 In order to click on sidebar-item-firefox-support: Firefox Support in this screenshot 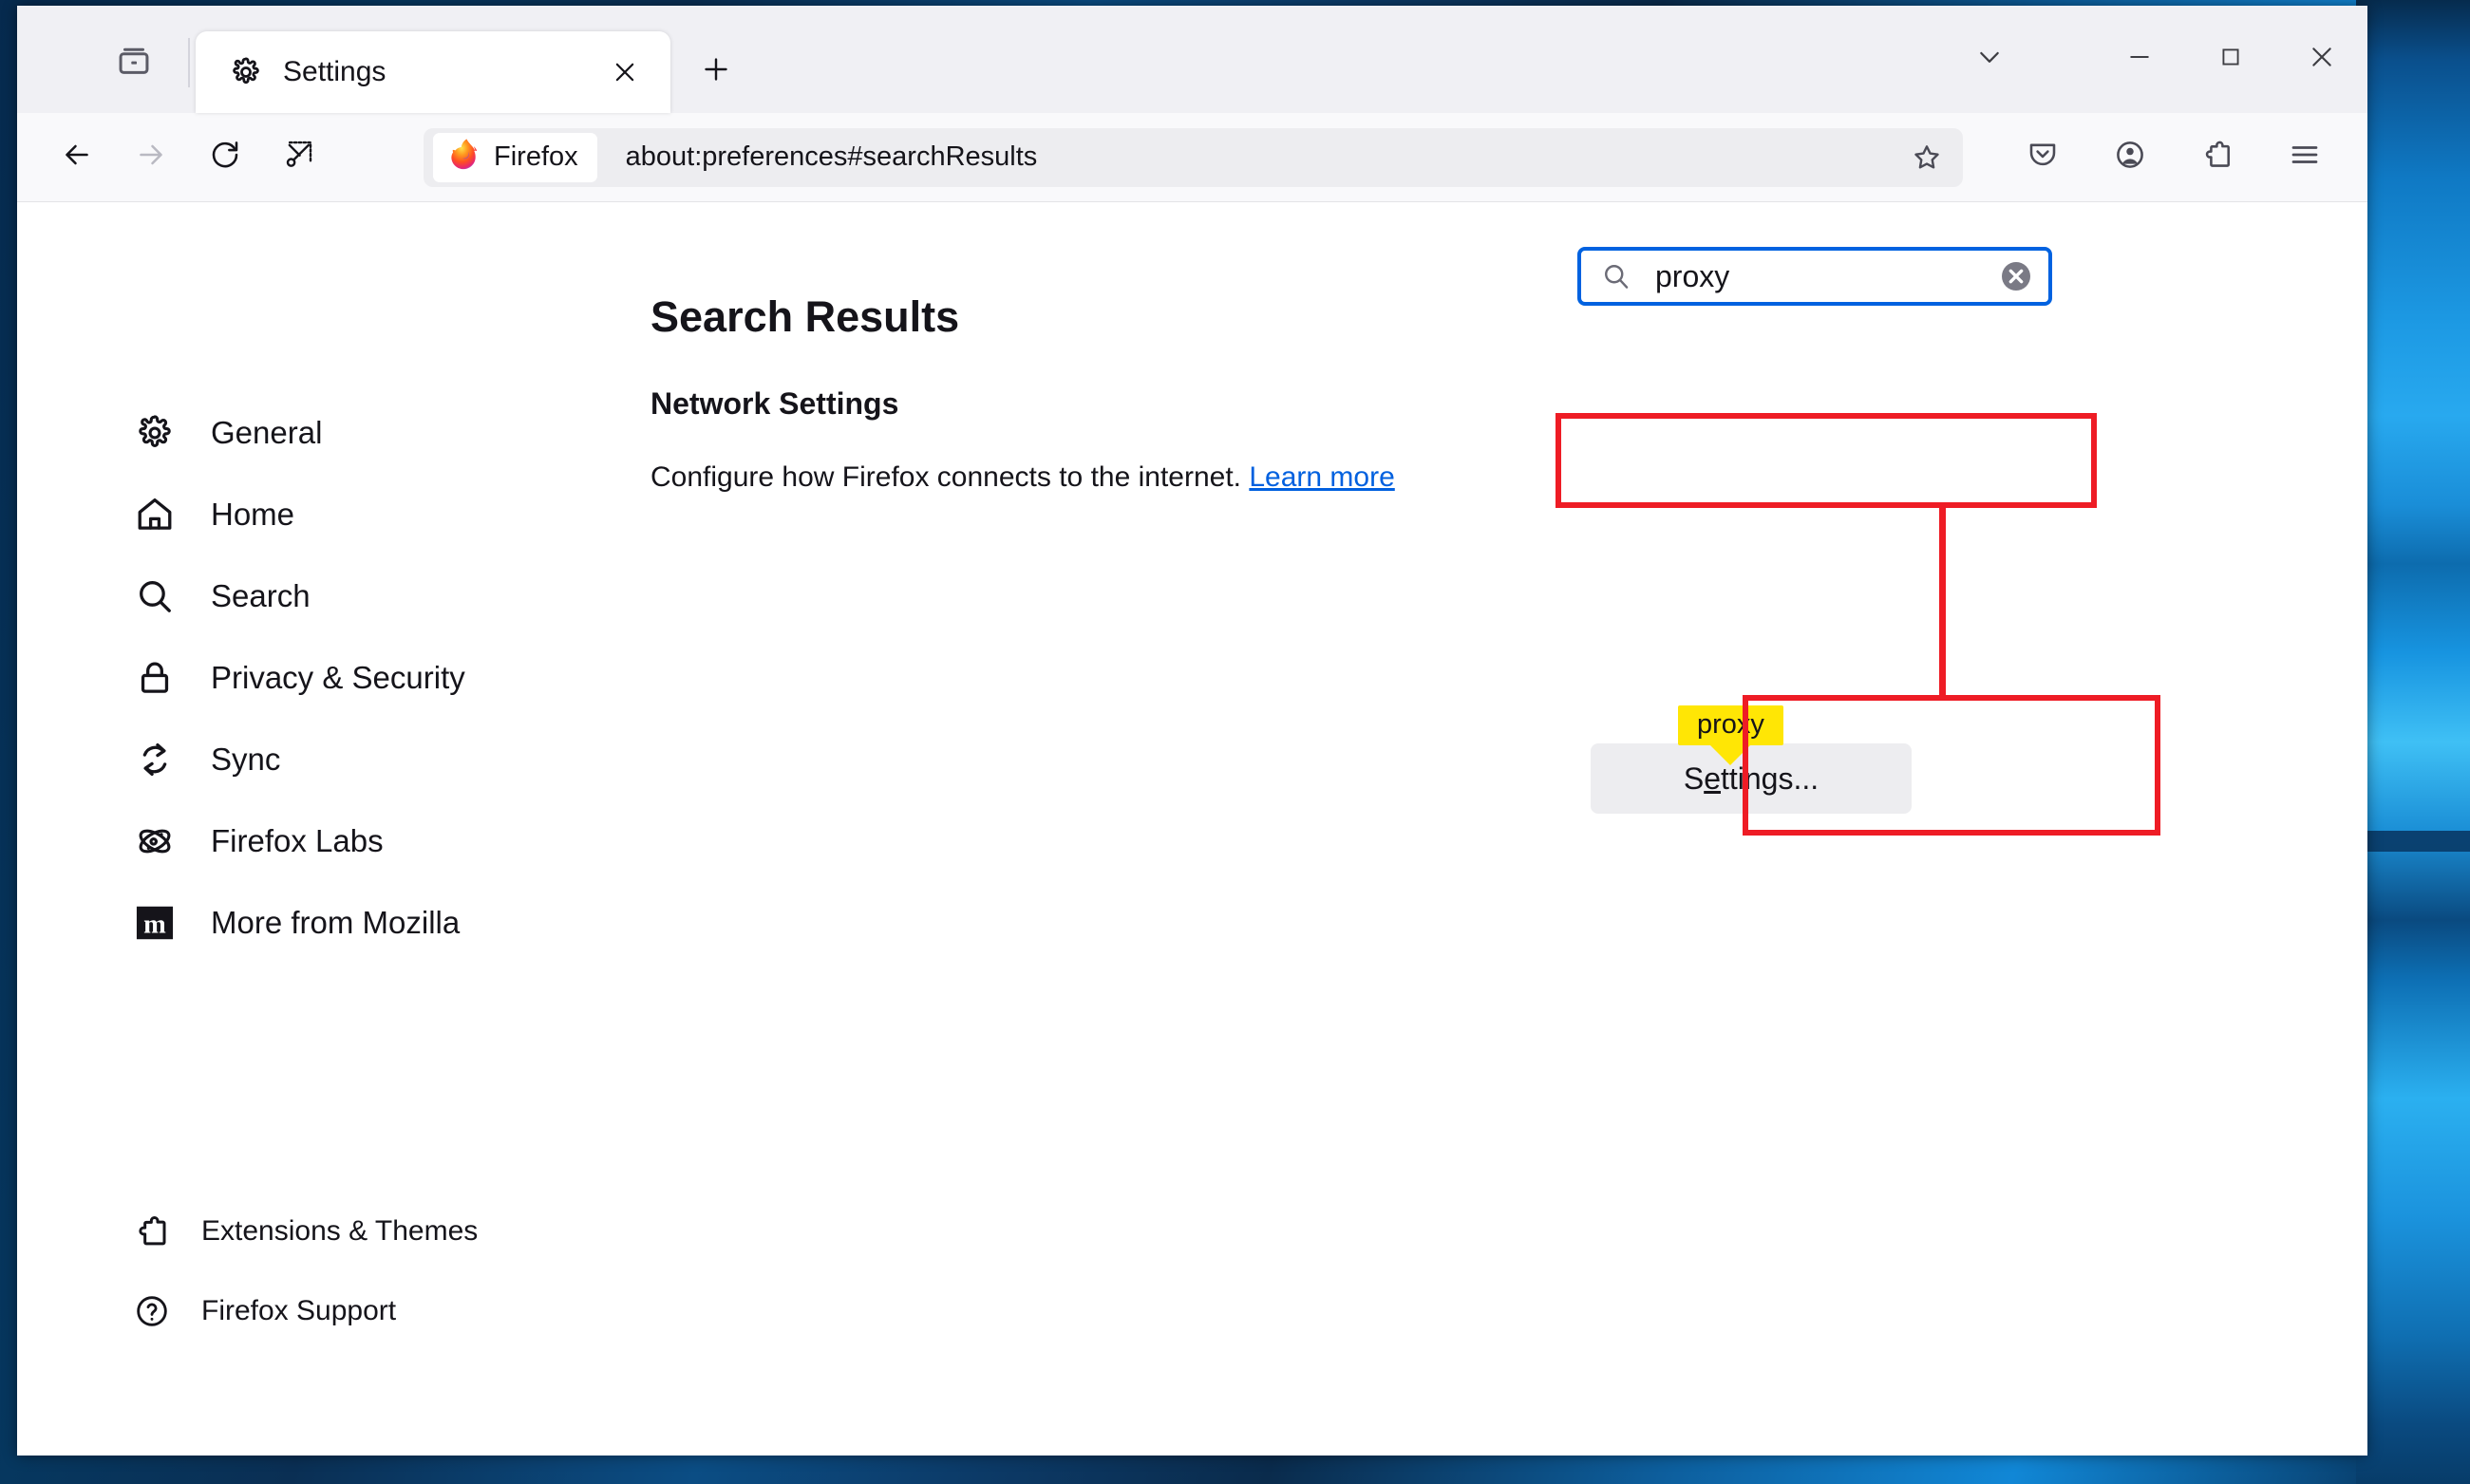, I will do `click(321, 1311)`.